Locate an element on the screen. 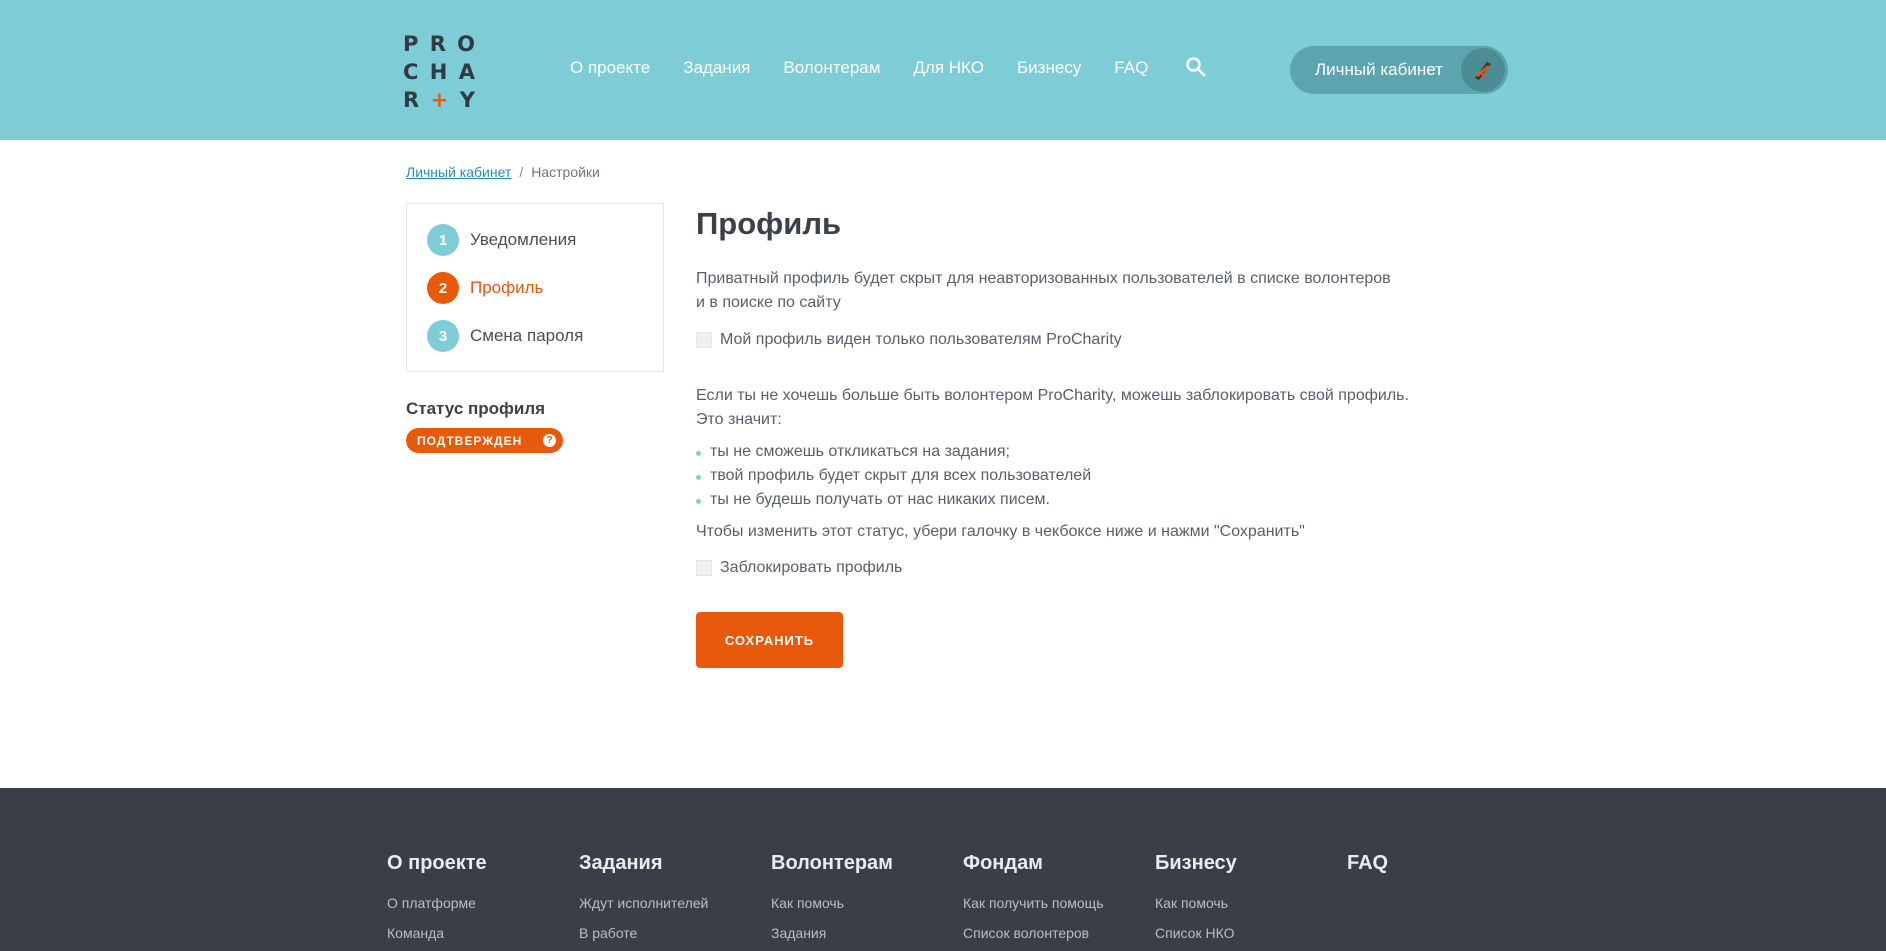 This screenshot has width=1886, height=951. footer-column-tasks: Задания Ждут исполнителей В работе is located at coordinates (643, 896).